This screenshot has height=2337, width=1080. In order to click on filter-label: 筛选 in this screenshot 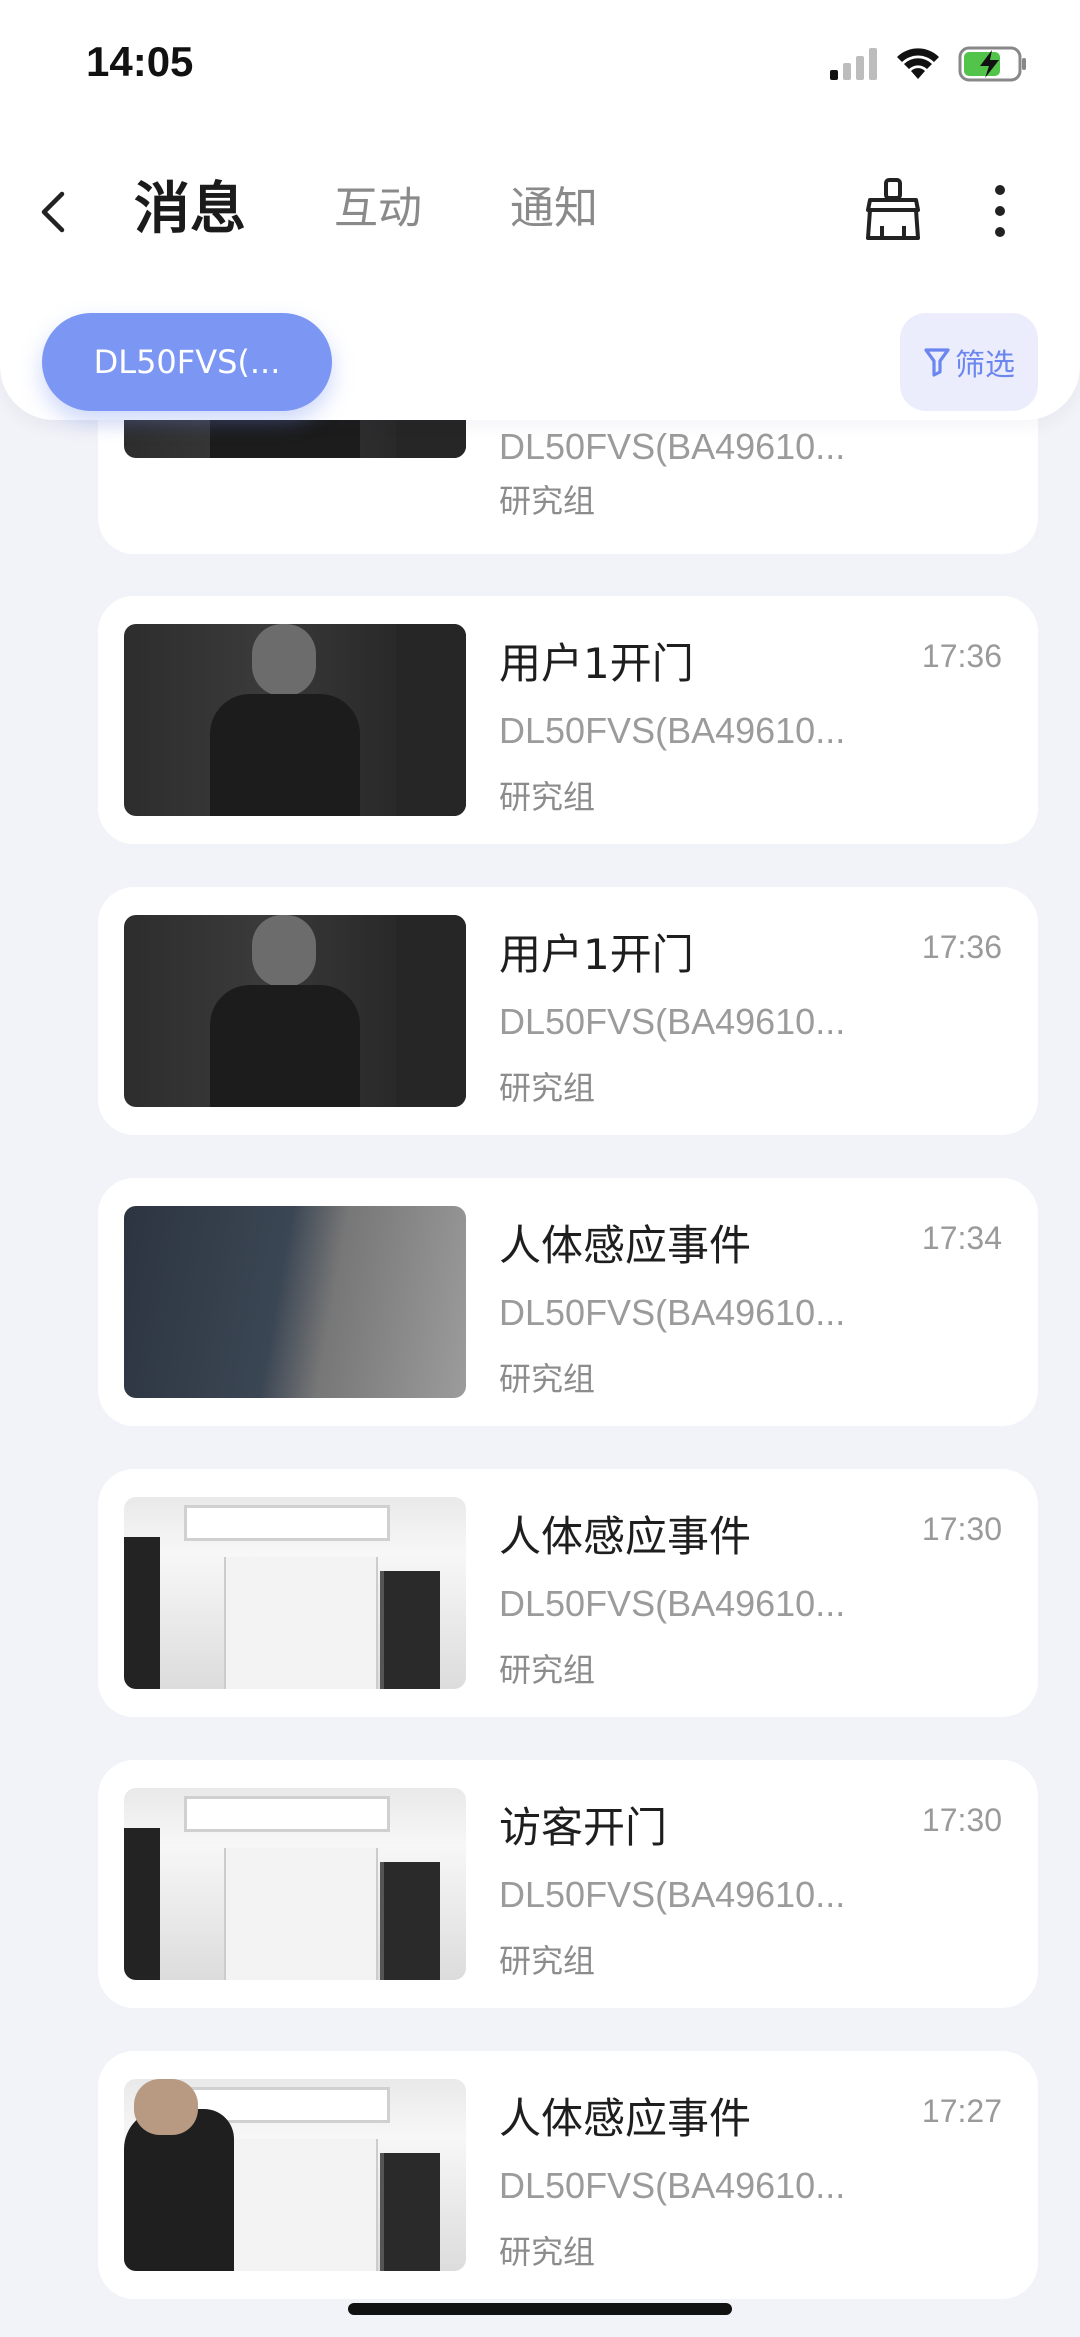, I will do `click(985, 365)`.